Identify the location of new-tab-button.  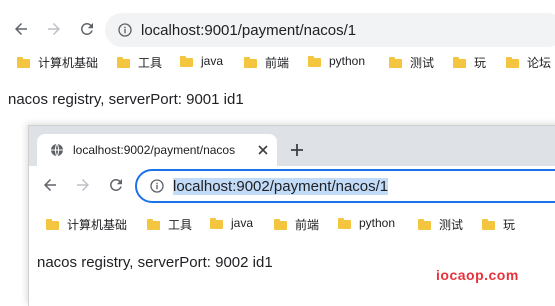
(297, 150).